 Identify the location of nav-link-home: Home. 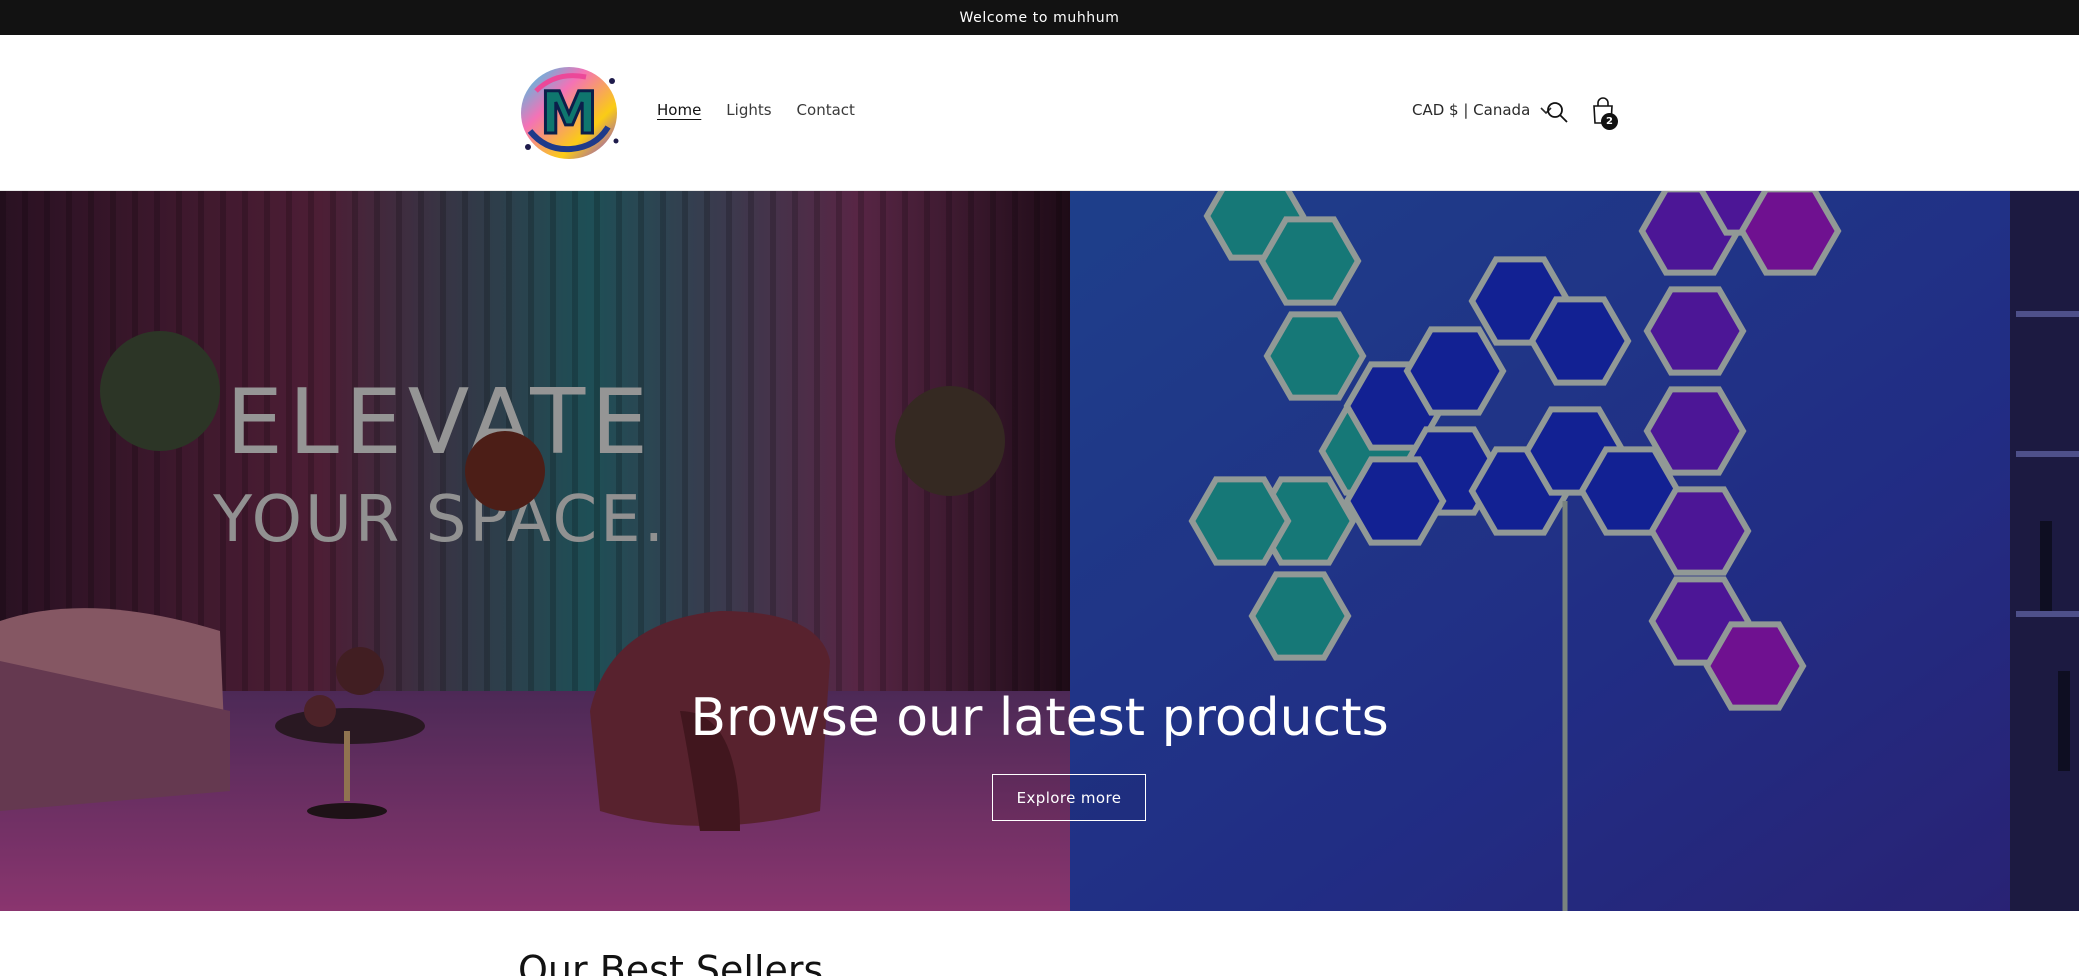
(679, 110).